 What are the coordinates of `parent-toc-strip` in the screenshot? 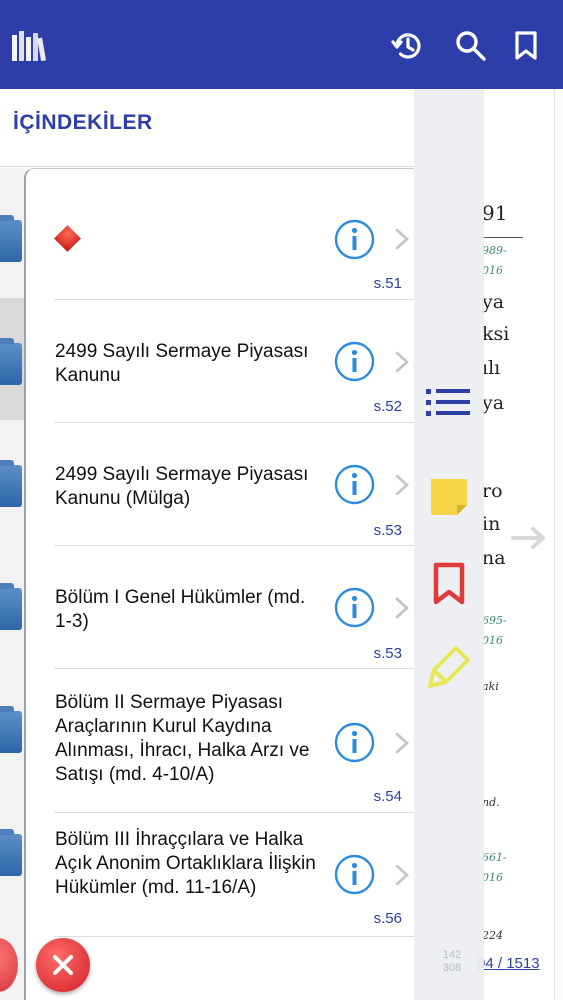 It's located at (12, 584).